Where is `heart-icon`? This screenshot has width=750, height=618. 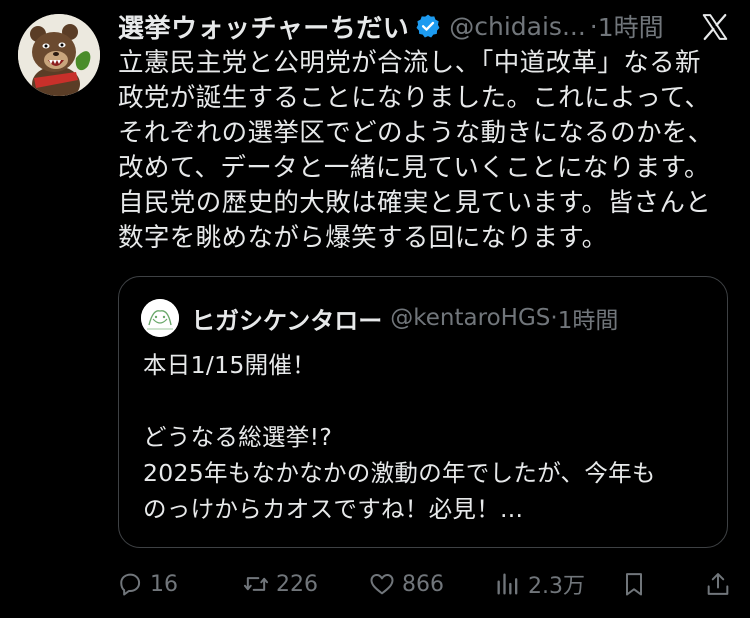
heart-icon is located at coordinates (382, 584).